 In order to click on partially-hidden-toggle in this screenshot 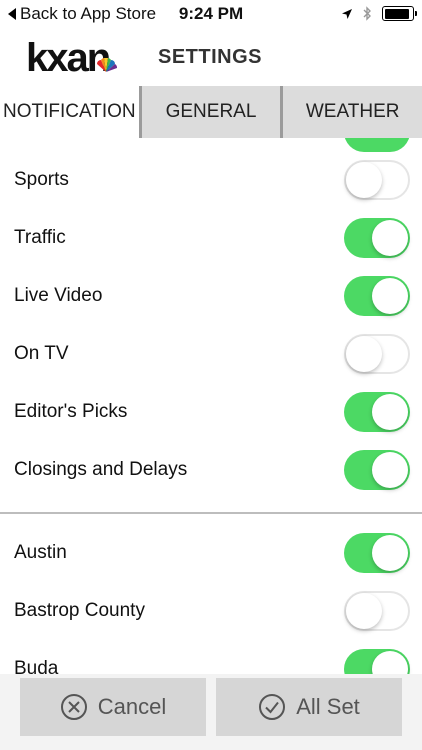, I will do `click(377, 145)`.